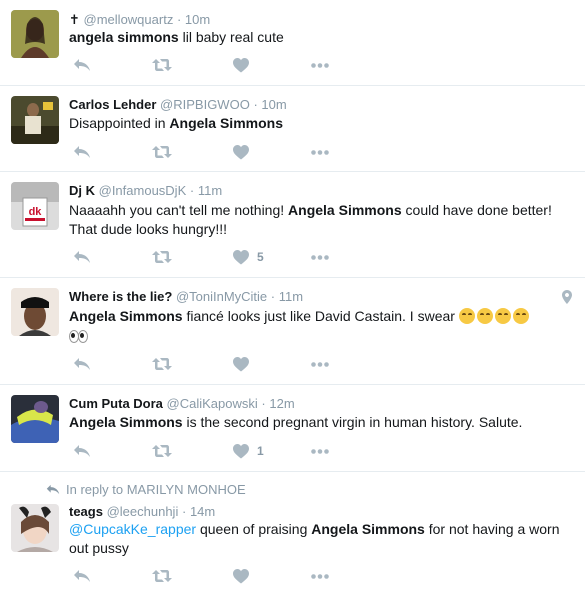  What do you see at coordinates (281, 403) in the screenshot?
I see `timestamp: 12m` at bounding box center [281, 403].